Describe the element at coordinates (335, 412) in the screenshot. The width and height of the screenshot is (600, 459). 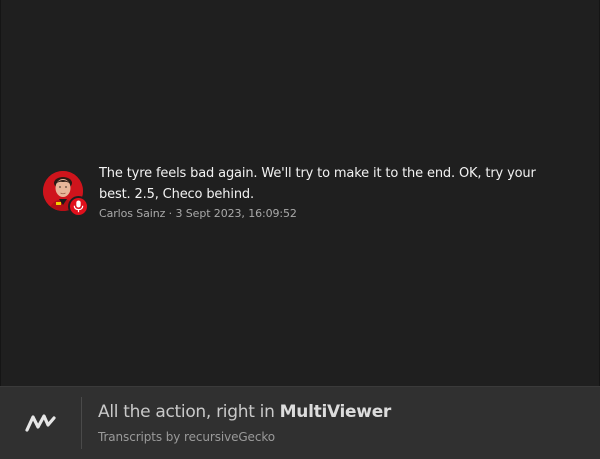
I see `tagline-brand: MultiViewer` at that location.